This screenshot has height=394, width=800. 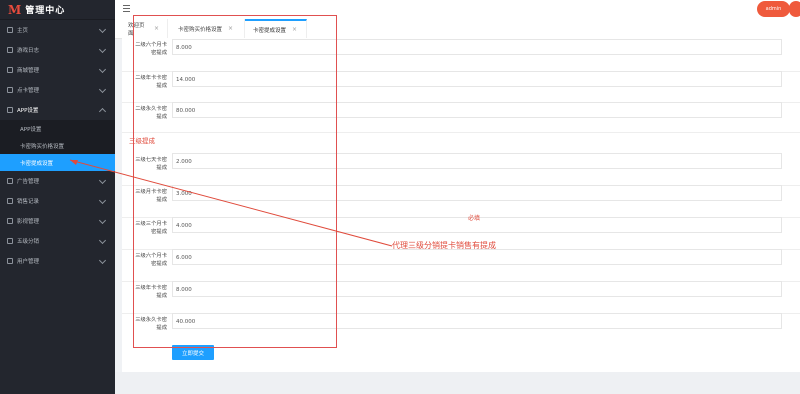 What do you see at coordinates (477, 193) in the screenshot?
I see `commission-input: 3.000` at bounding box center [477, 193].